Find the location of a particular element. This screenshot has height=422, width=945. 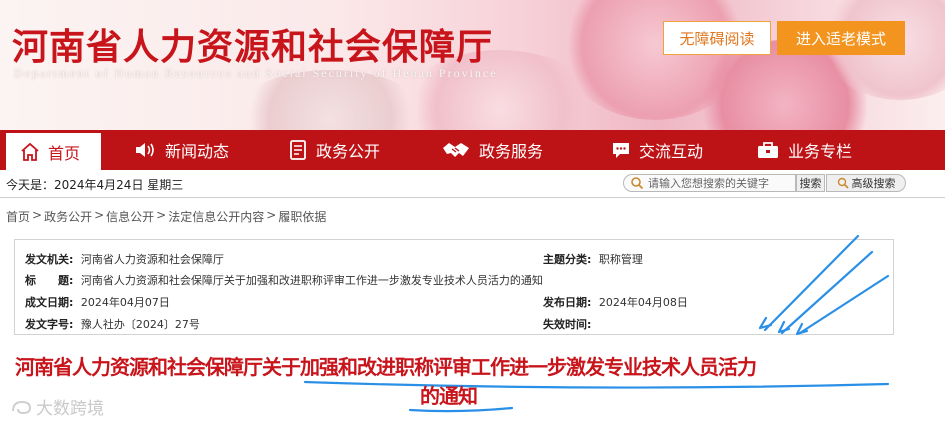

nav-item-label: 首页 is located at coordinates (64, 153).